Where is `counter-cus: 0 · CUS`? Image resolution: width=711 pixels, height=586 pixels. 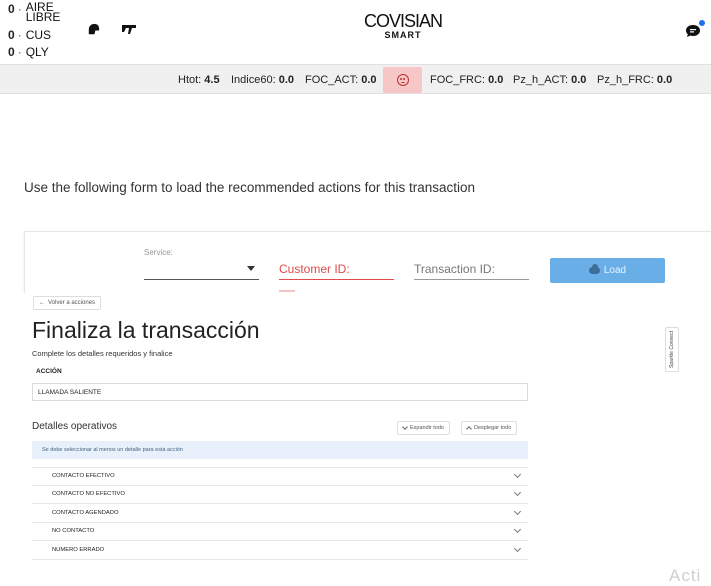
counter-cus: 0 · CUS is located at coordinates (30, 35).